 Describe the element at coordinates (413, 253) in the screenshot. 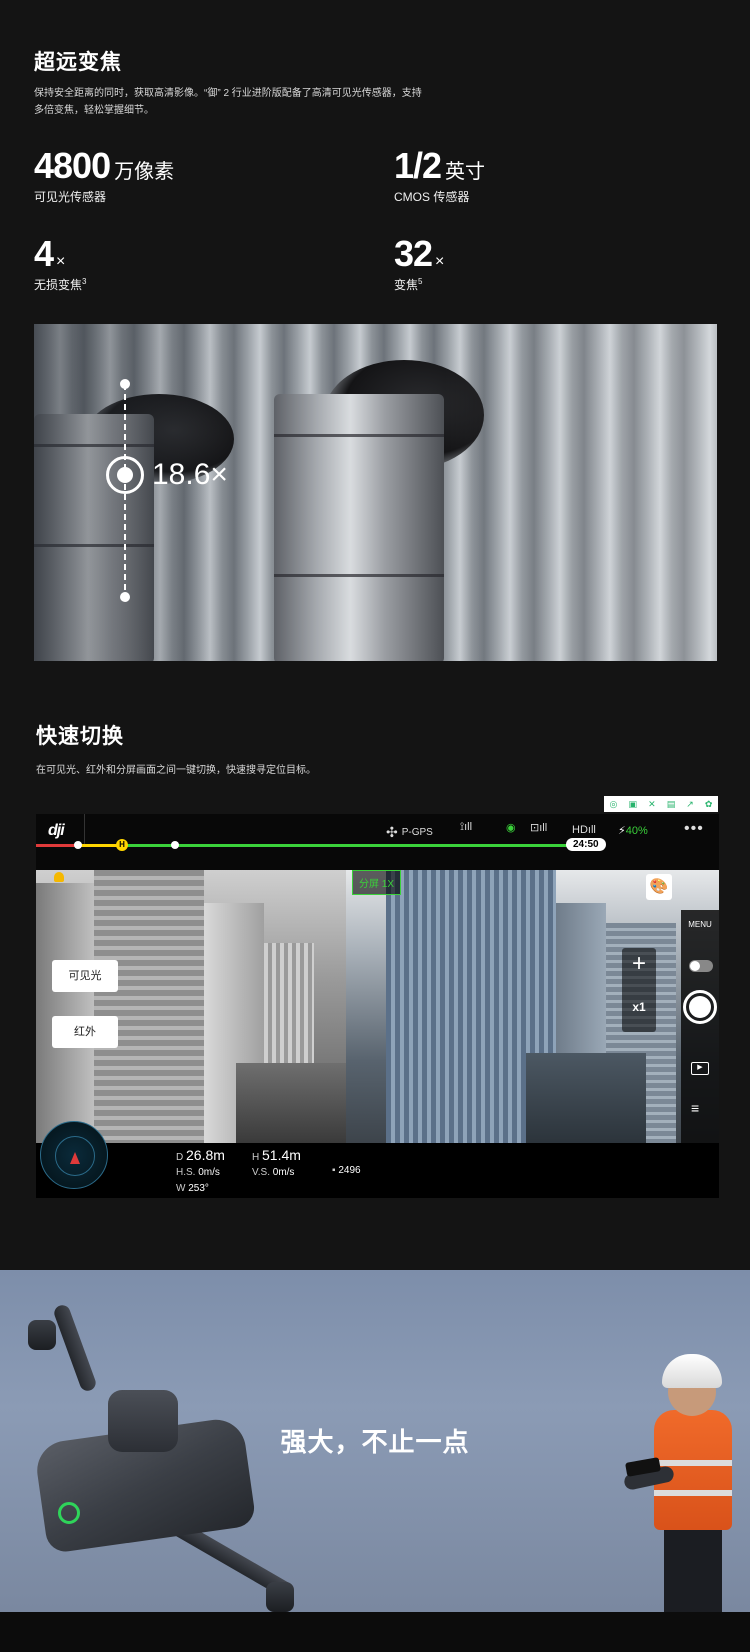

I see `spec-value: 32` at that location.